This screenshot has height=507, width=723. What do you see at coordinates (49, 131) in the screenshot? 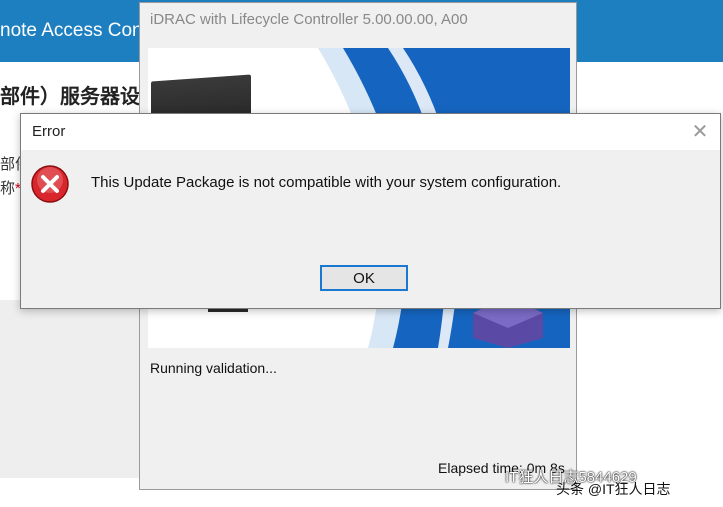
I see `dialog-title: Error` at bounding box center [49, 131].